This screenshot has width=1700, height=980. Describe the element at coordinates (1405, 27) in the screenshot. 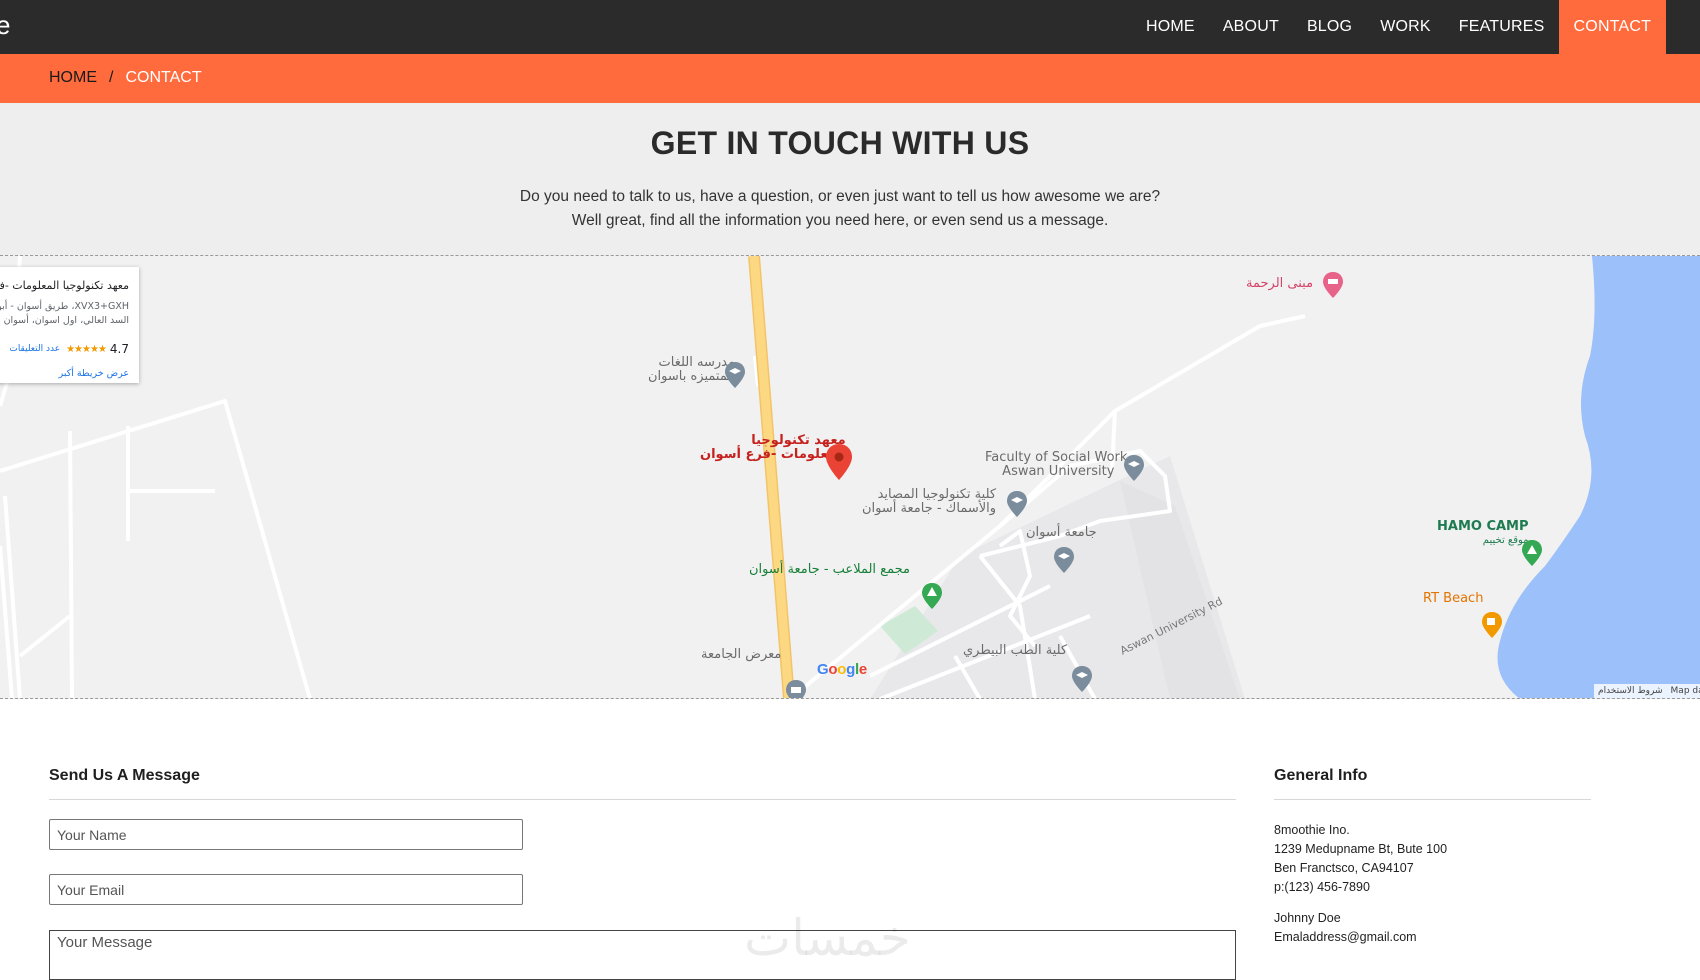

I see `nav-item-work: WORK` at that location.